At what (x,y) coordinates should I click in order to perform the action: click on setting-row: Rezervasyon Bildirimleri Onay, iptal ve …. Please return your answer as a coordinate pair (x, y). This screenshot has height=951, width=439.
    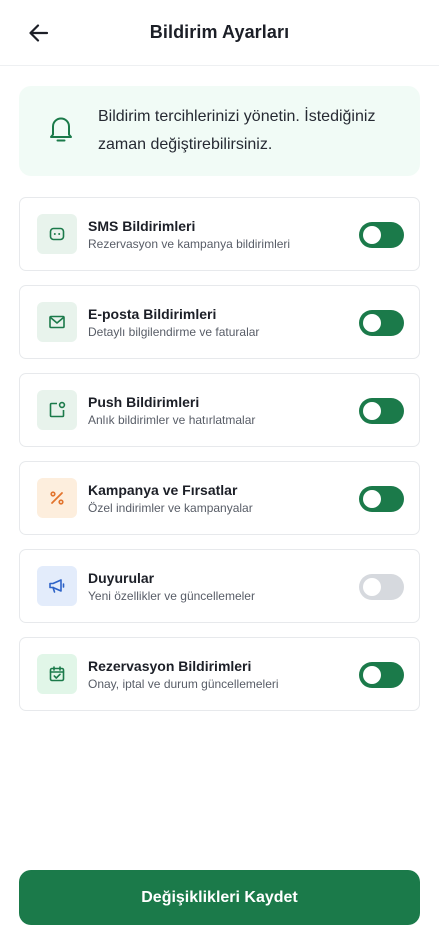
    Looking at the image, I should click on (219, 674).